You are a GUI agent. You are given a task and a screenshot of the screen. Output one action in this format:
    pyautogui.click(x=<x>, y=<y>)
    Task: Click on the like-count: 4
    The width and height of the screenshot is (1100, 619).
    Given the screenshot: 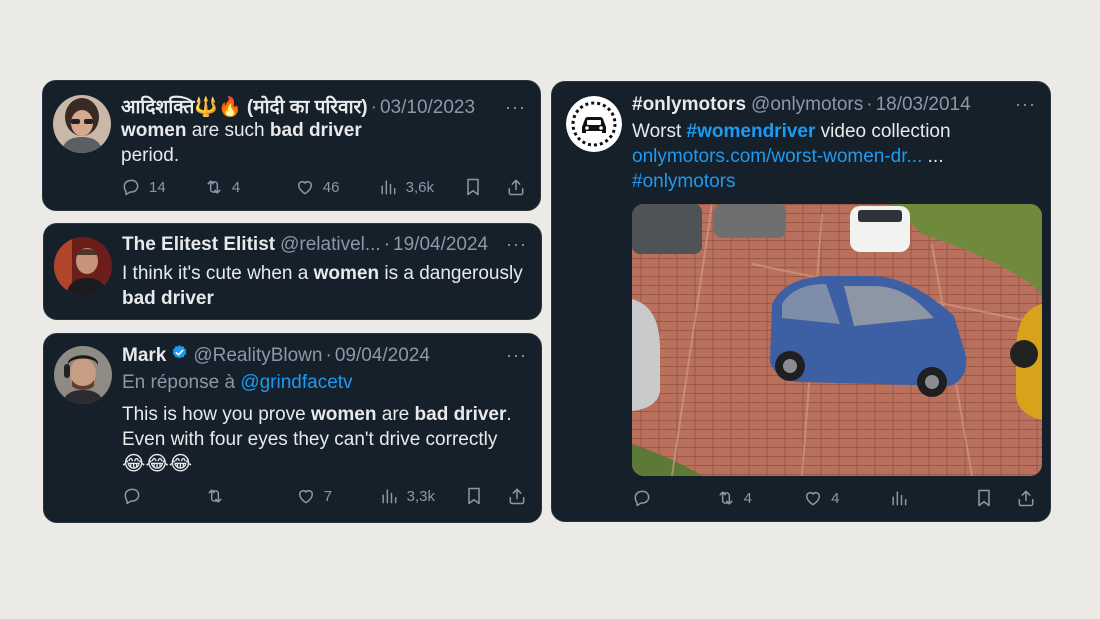 What is the action you would take?
    pyautogui.click(x=835, y=498)
    